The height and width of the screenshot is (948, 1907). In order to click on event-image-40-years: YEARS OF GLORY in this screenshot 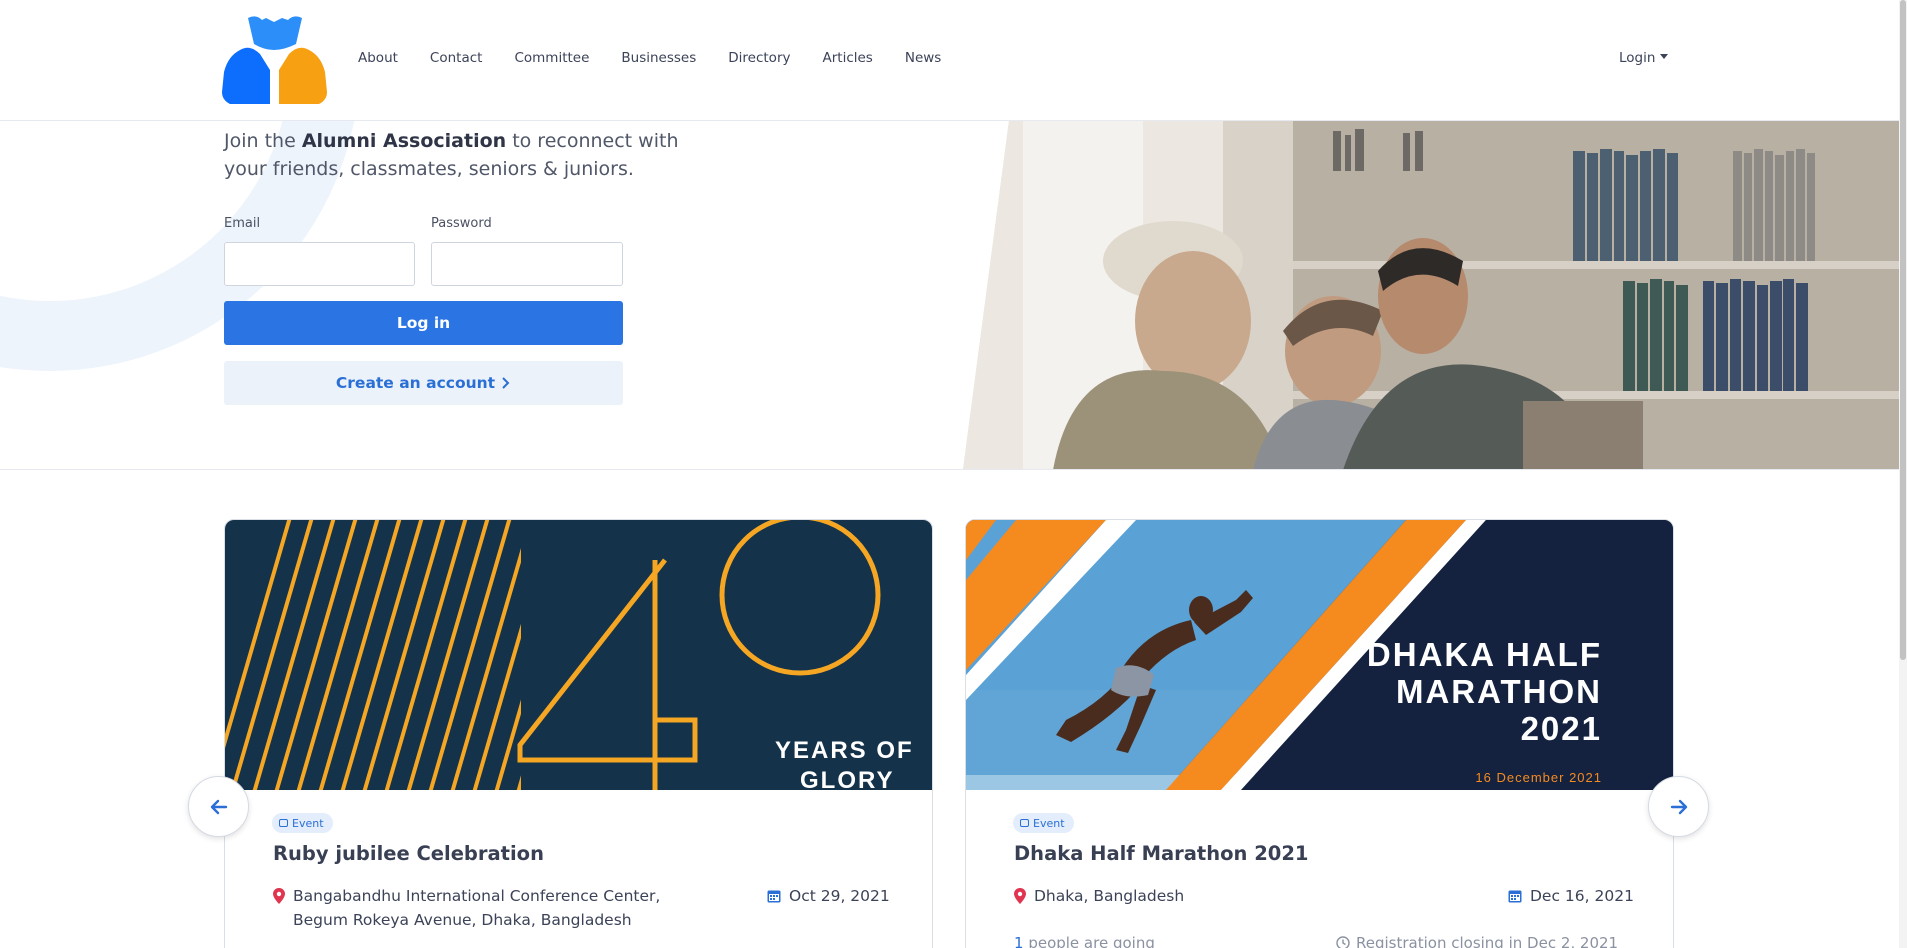, I will do `click(578, 655)`.